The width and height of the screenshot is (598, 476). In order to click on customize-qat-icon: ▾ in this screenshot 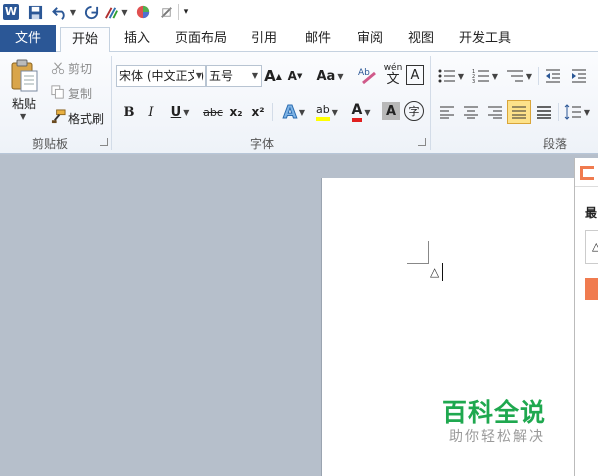, I will do `click(186, 12)`.